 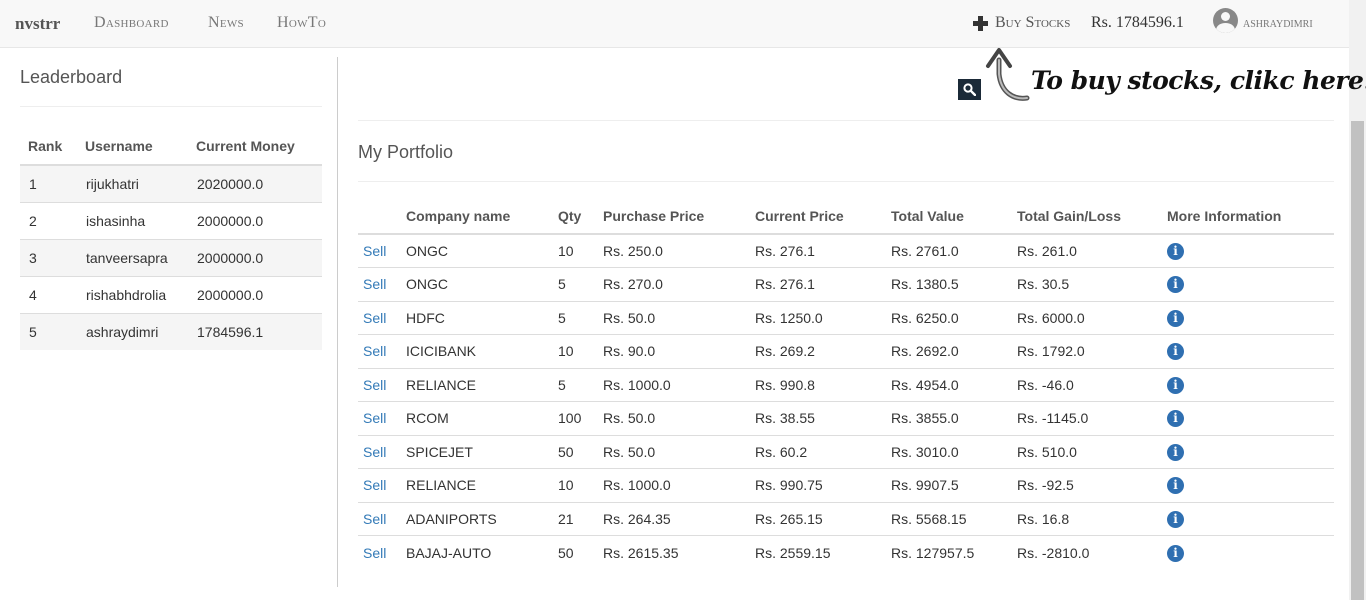 I want to click on leaderboard-row: 3 tanveersapra 2000000.0, so click(x=171, y=257).